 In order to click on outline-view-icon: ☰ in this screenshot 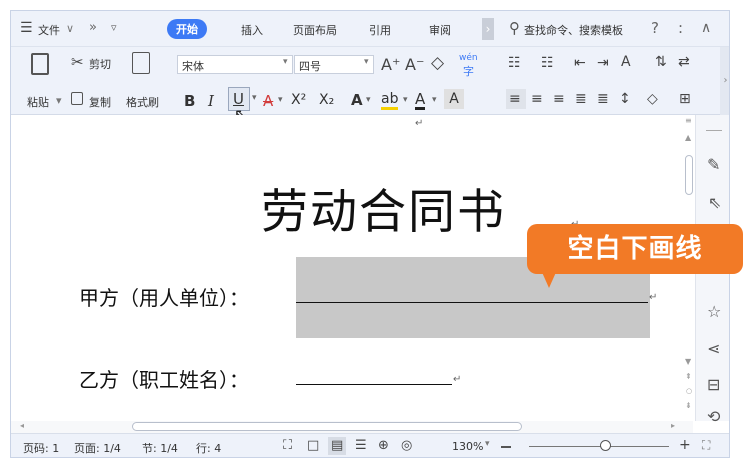, I will do `click(361, 445)`.